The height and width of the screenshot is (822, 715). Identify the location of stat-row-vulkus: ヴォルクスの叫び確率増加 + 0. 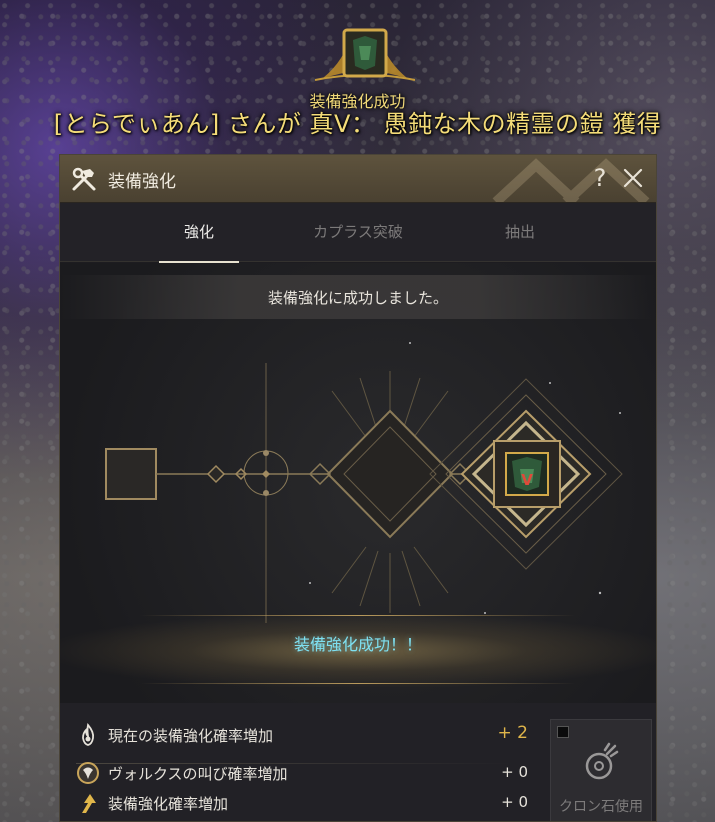
(306, 774).